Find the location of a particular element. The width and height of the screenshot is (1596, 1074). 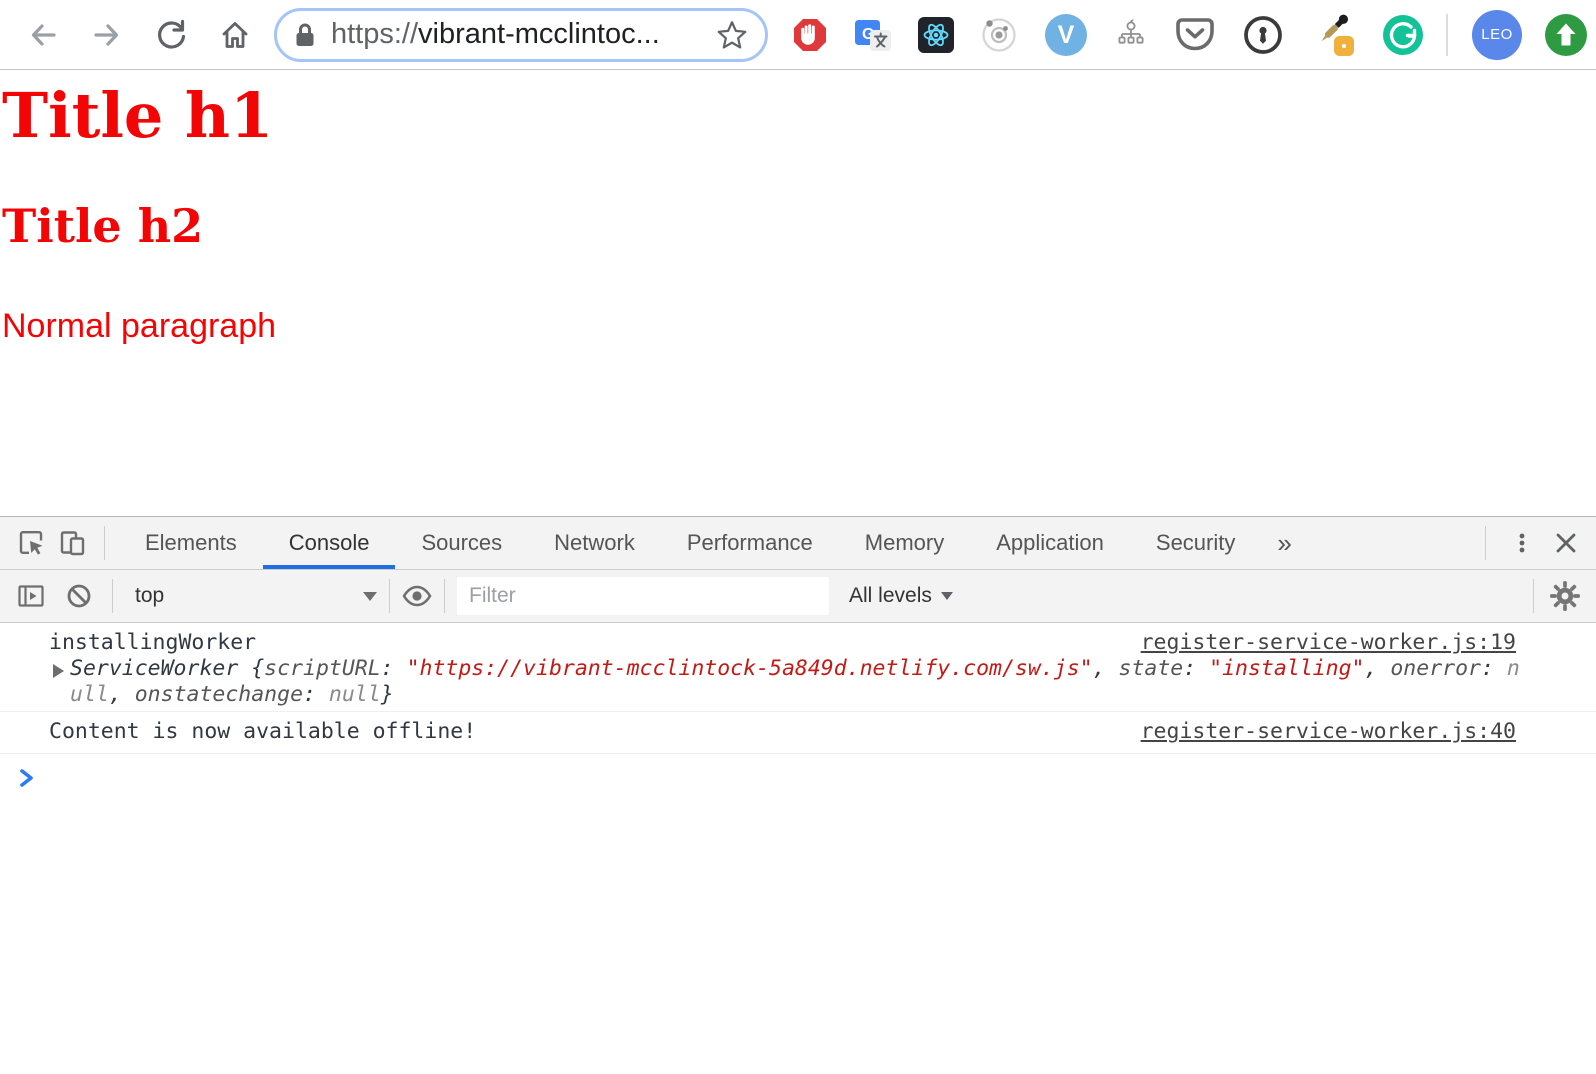

tabbar-separator is located at coordinates (104, 543).